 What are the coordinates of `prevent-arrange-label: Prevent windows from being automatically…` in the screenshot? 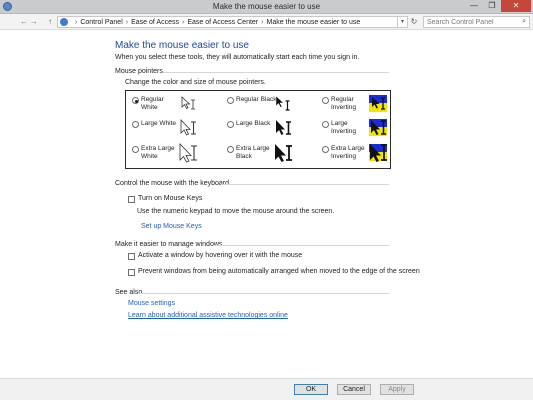 It's located at (279, 271).